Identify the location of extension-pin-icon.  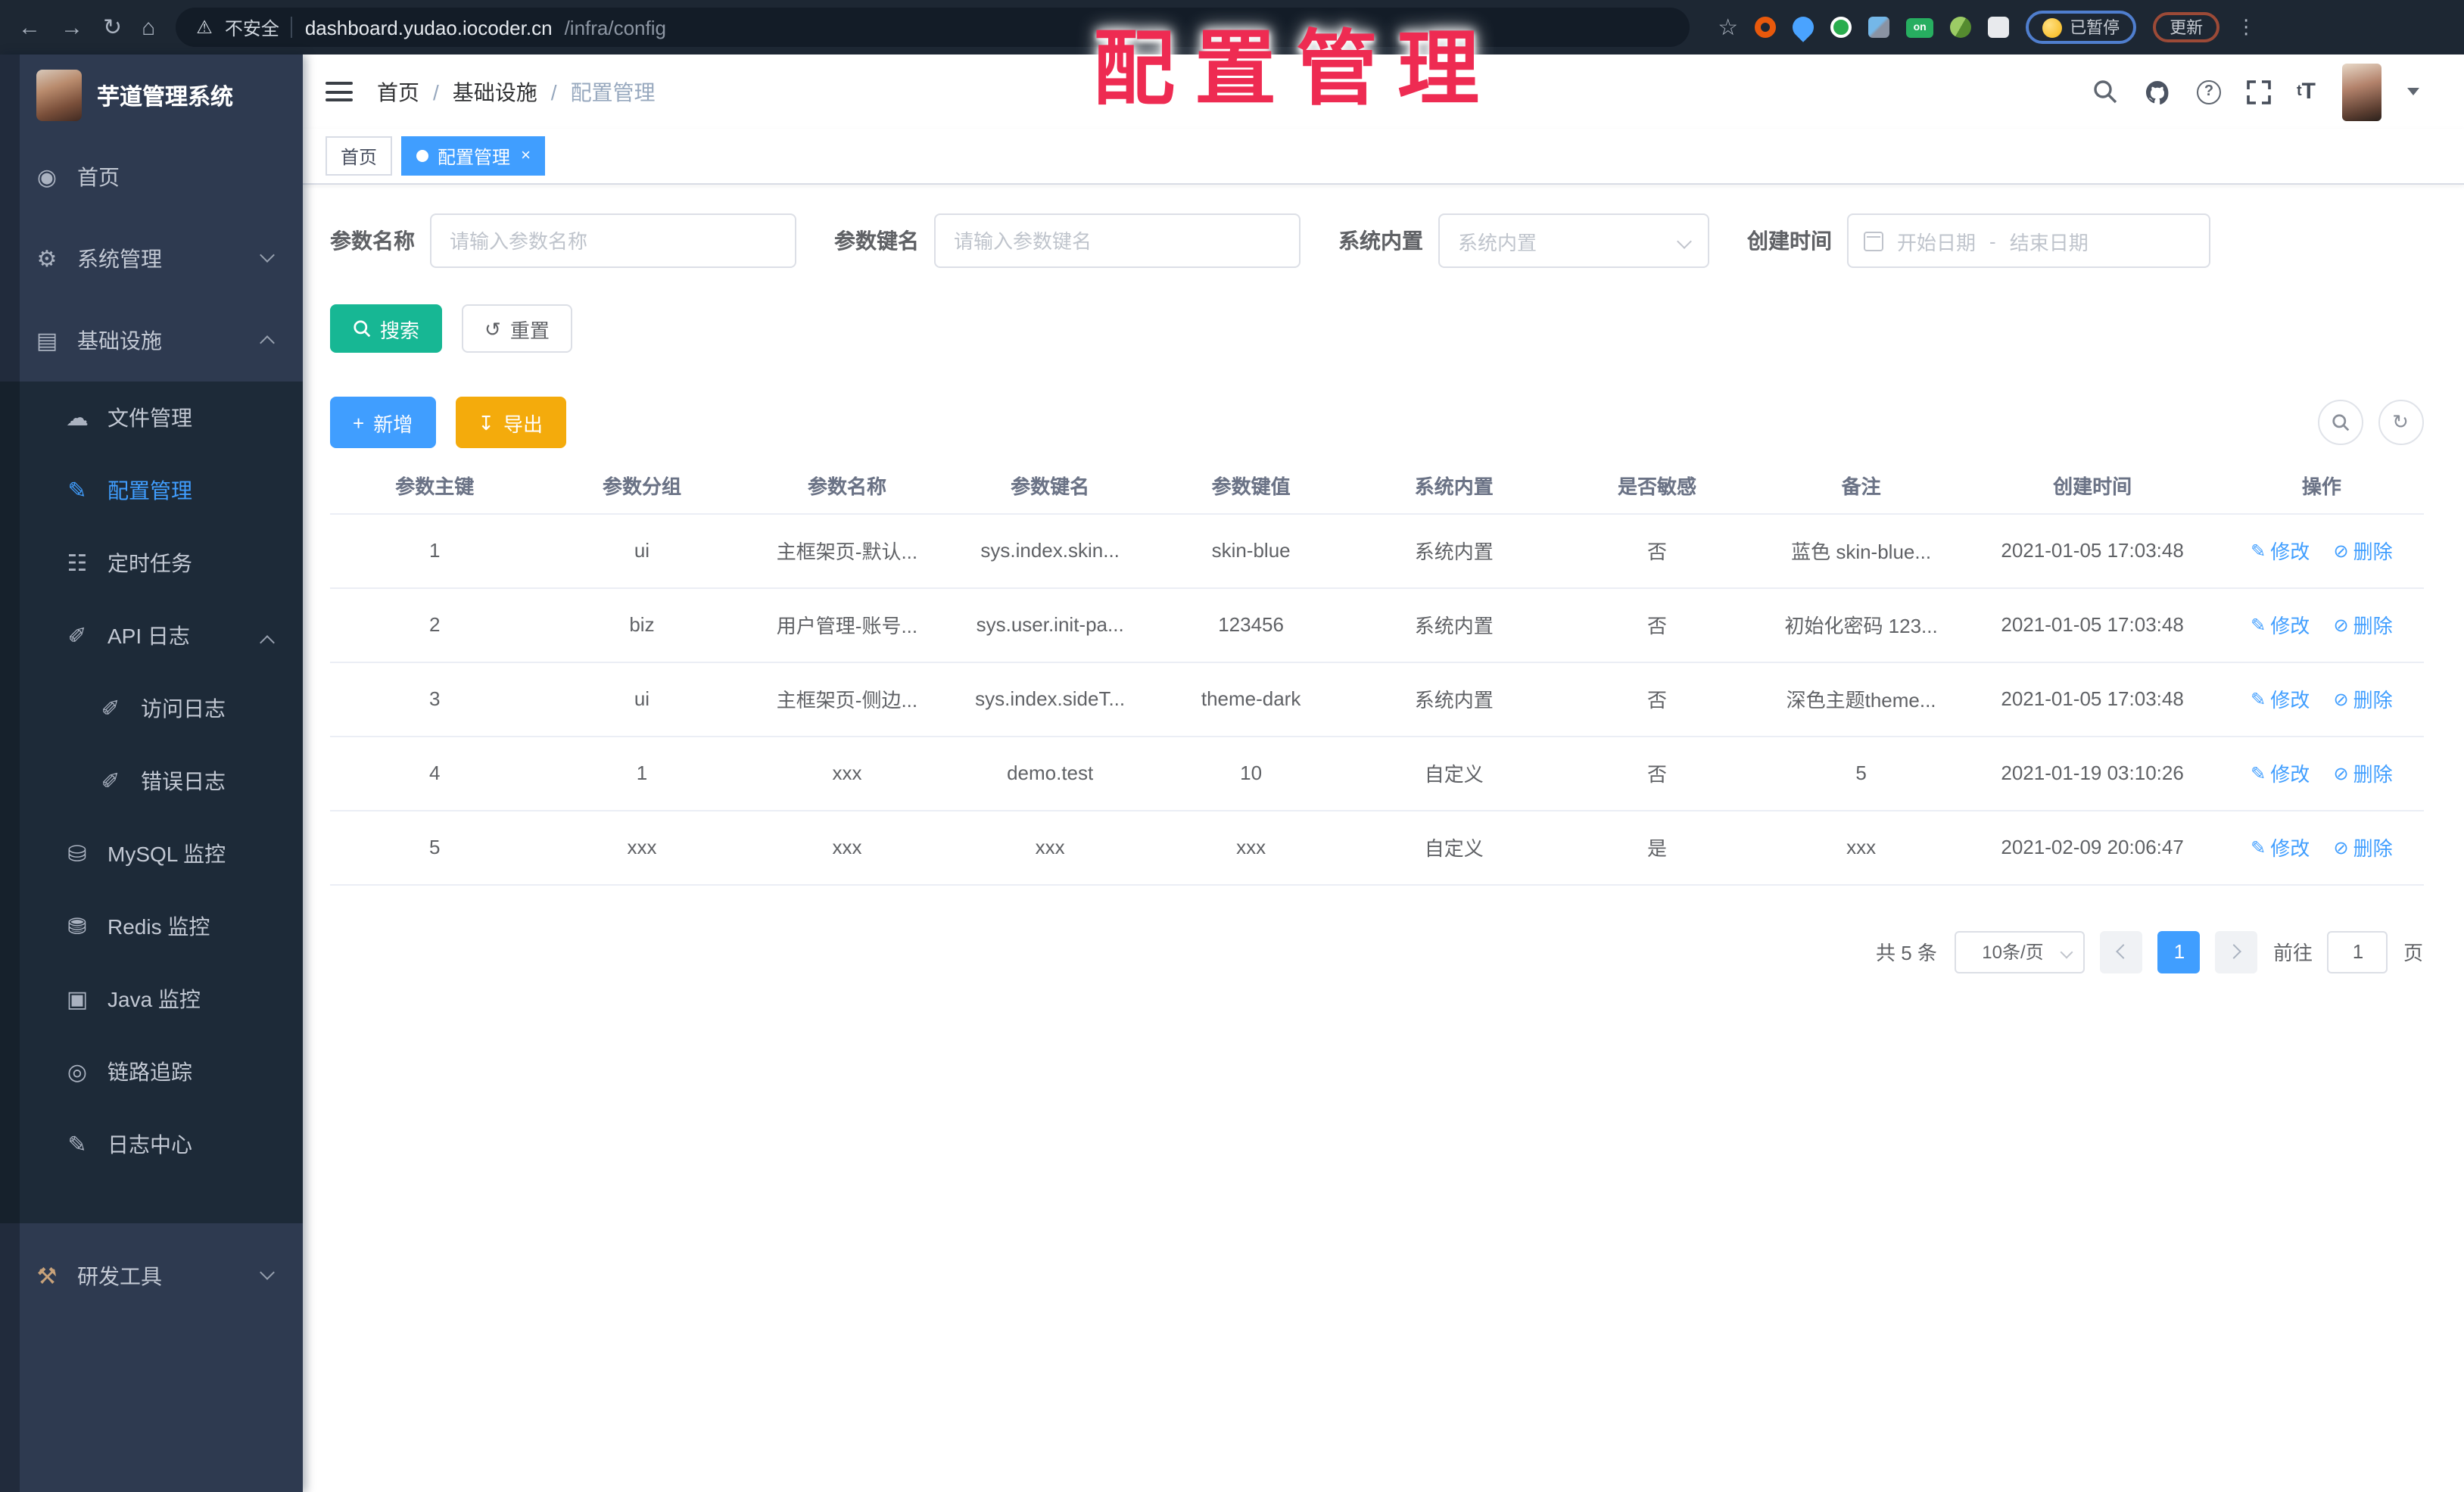
(1803, 27).